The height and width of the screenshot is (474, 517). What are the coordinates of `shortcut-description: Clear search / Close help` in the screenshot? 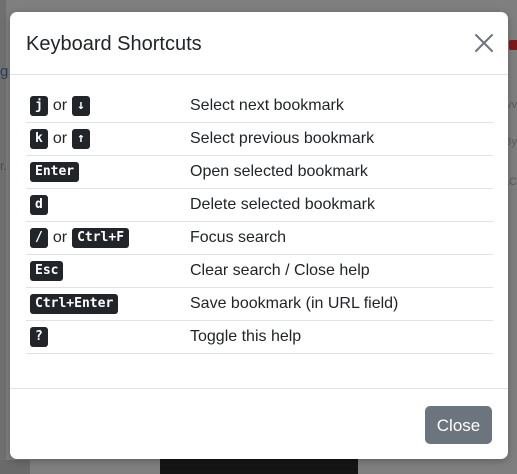 It's located at (280, 270).